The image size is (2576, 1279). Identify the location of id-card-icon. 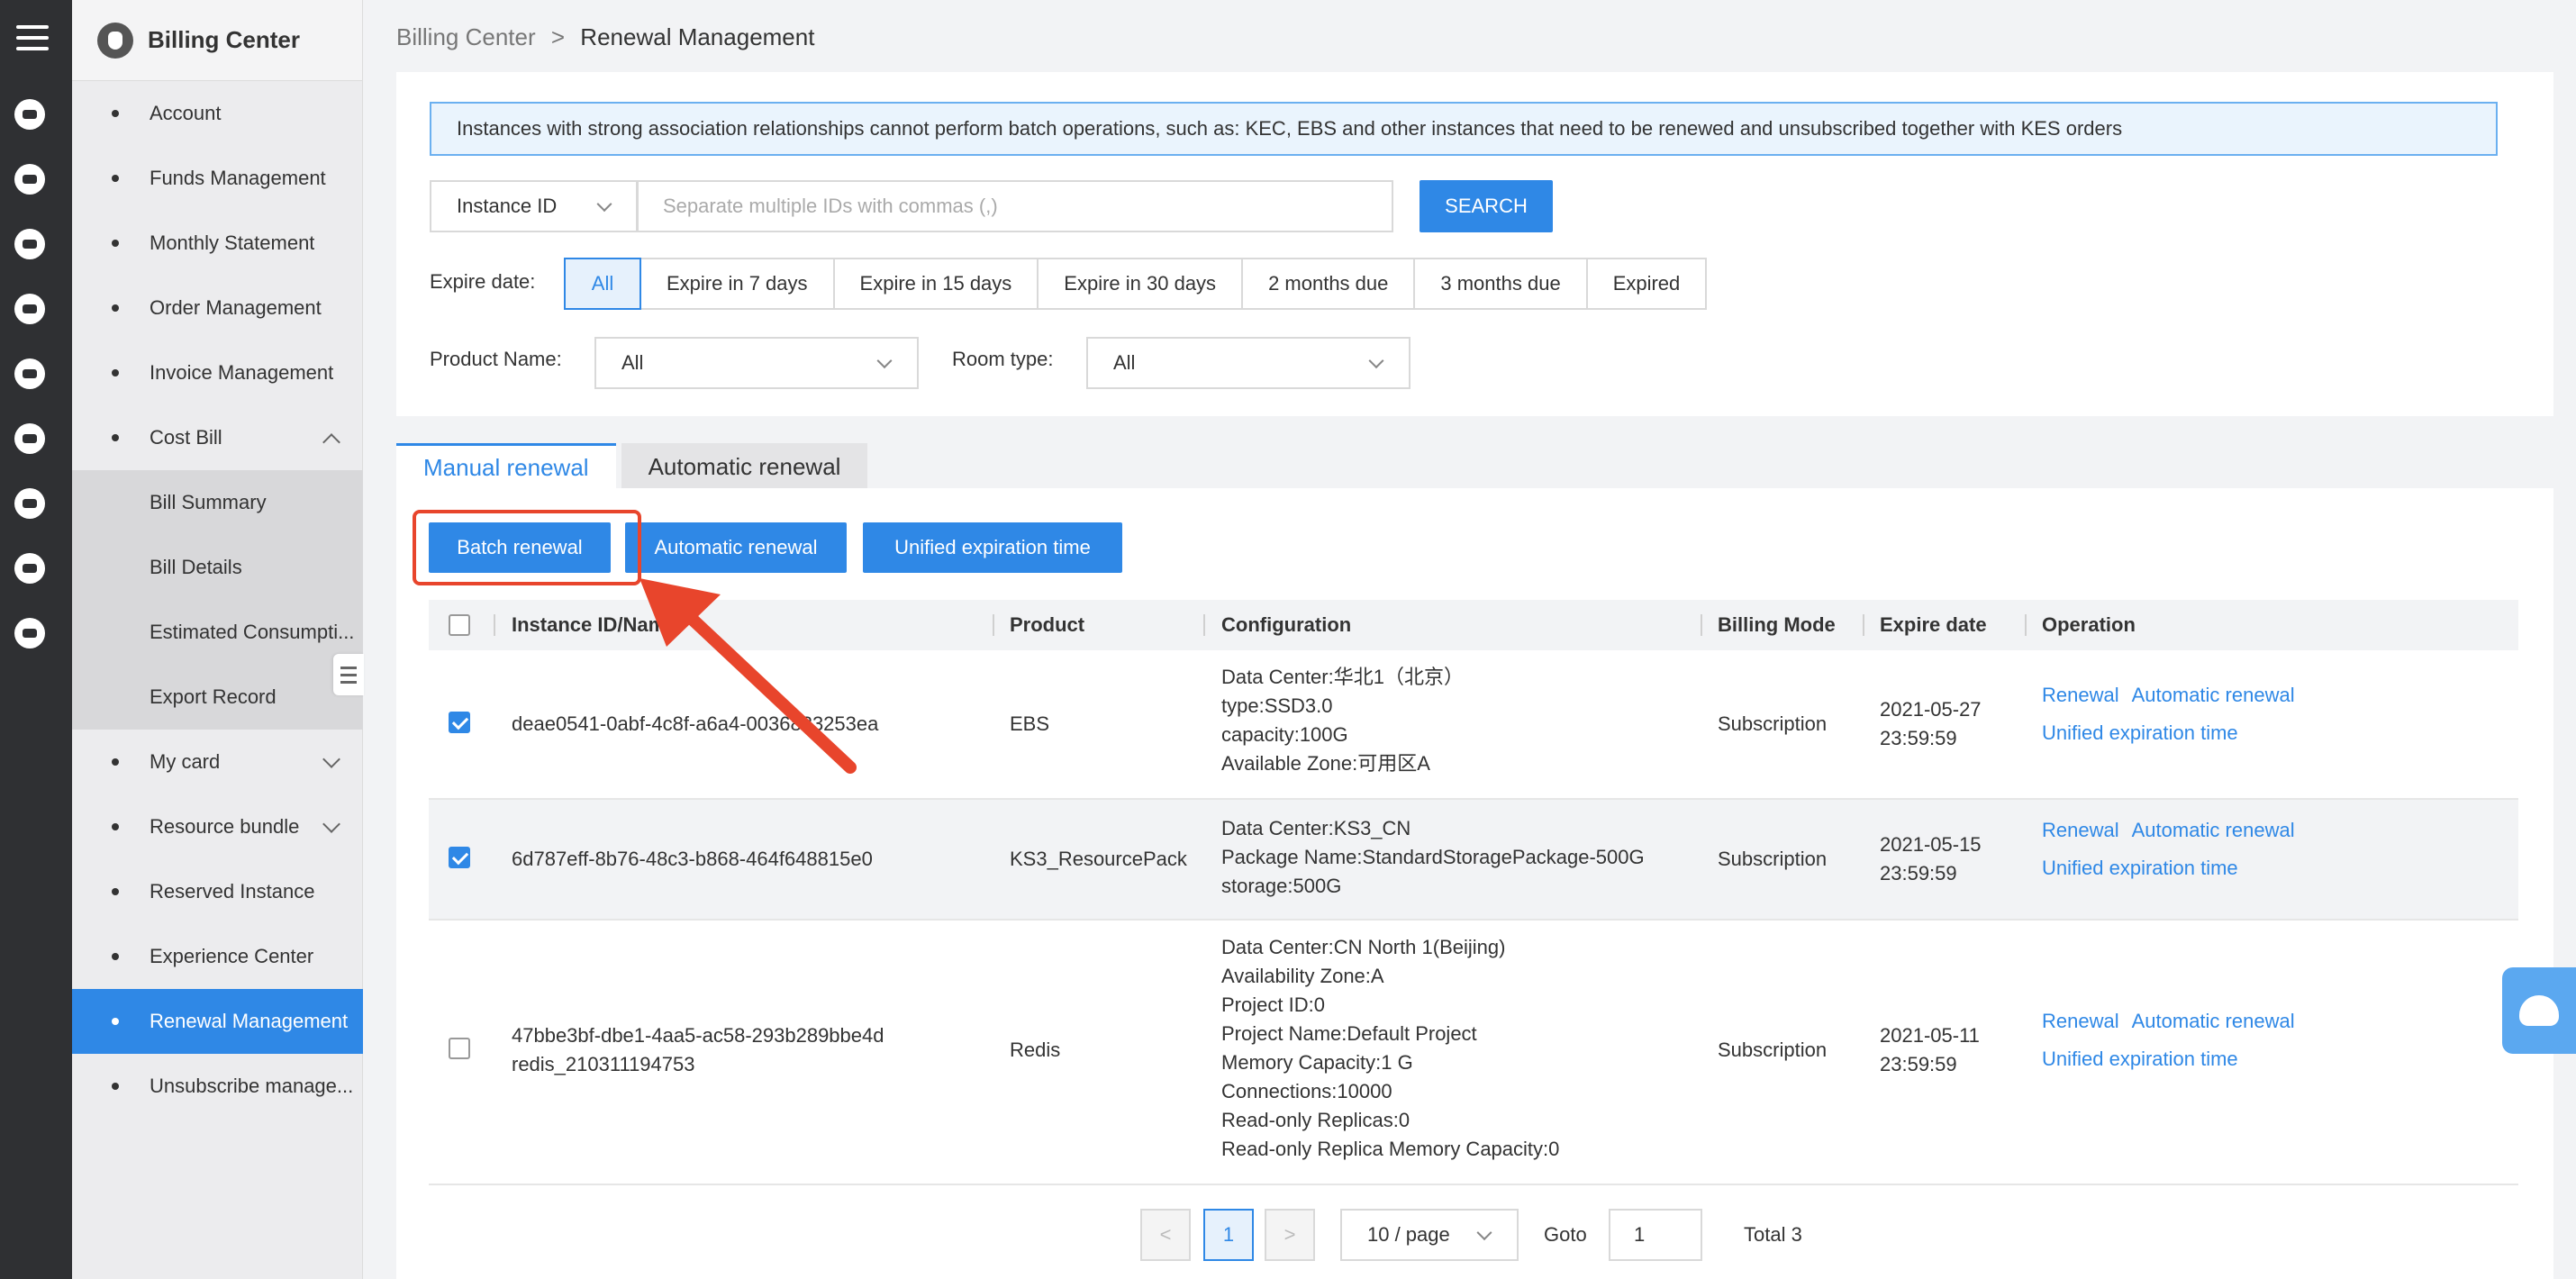
(29, 633).